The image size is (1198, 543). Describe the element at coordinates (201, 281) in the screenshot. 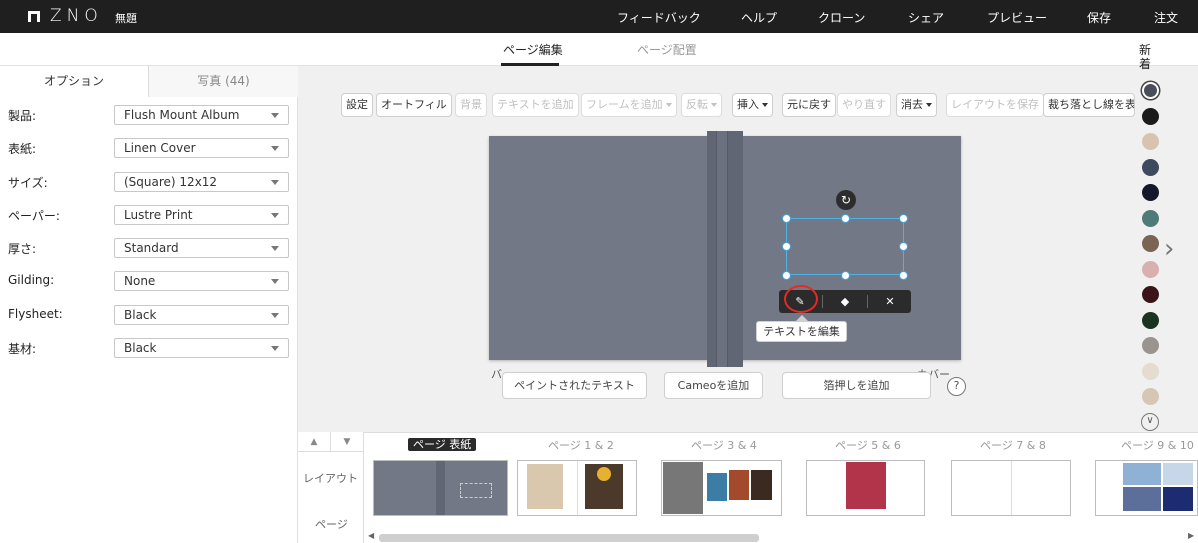

I see `gilding-select: None` at that location.